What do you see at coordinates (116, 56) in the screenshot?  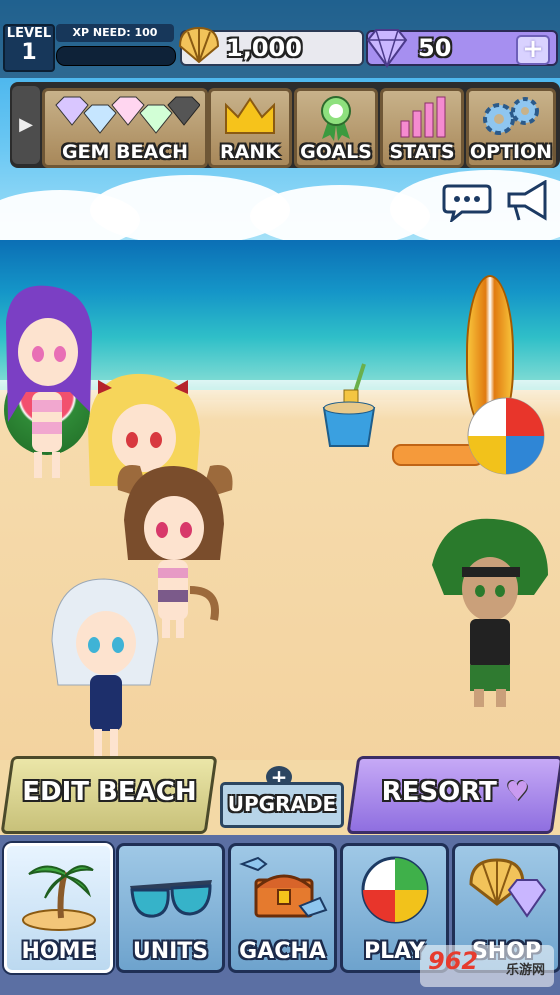 I see `xp-bar` at bounding box center [116, 56].